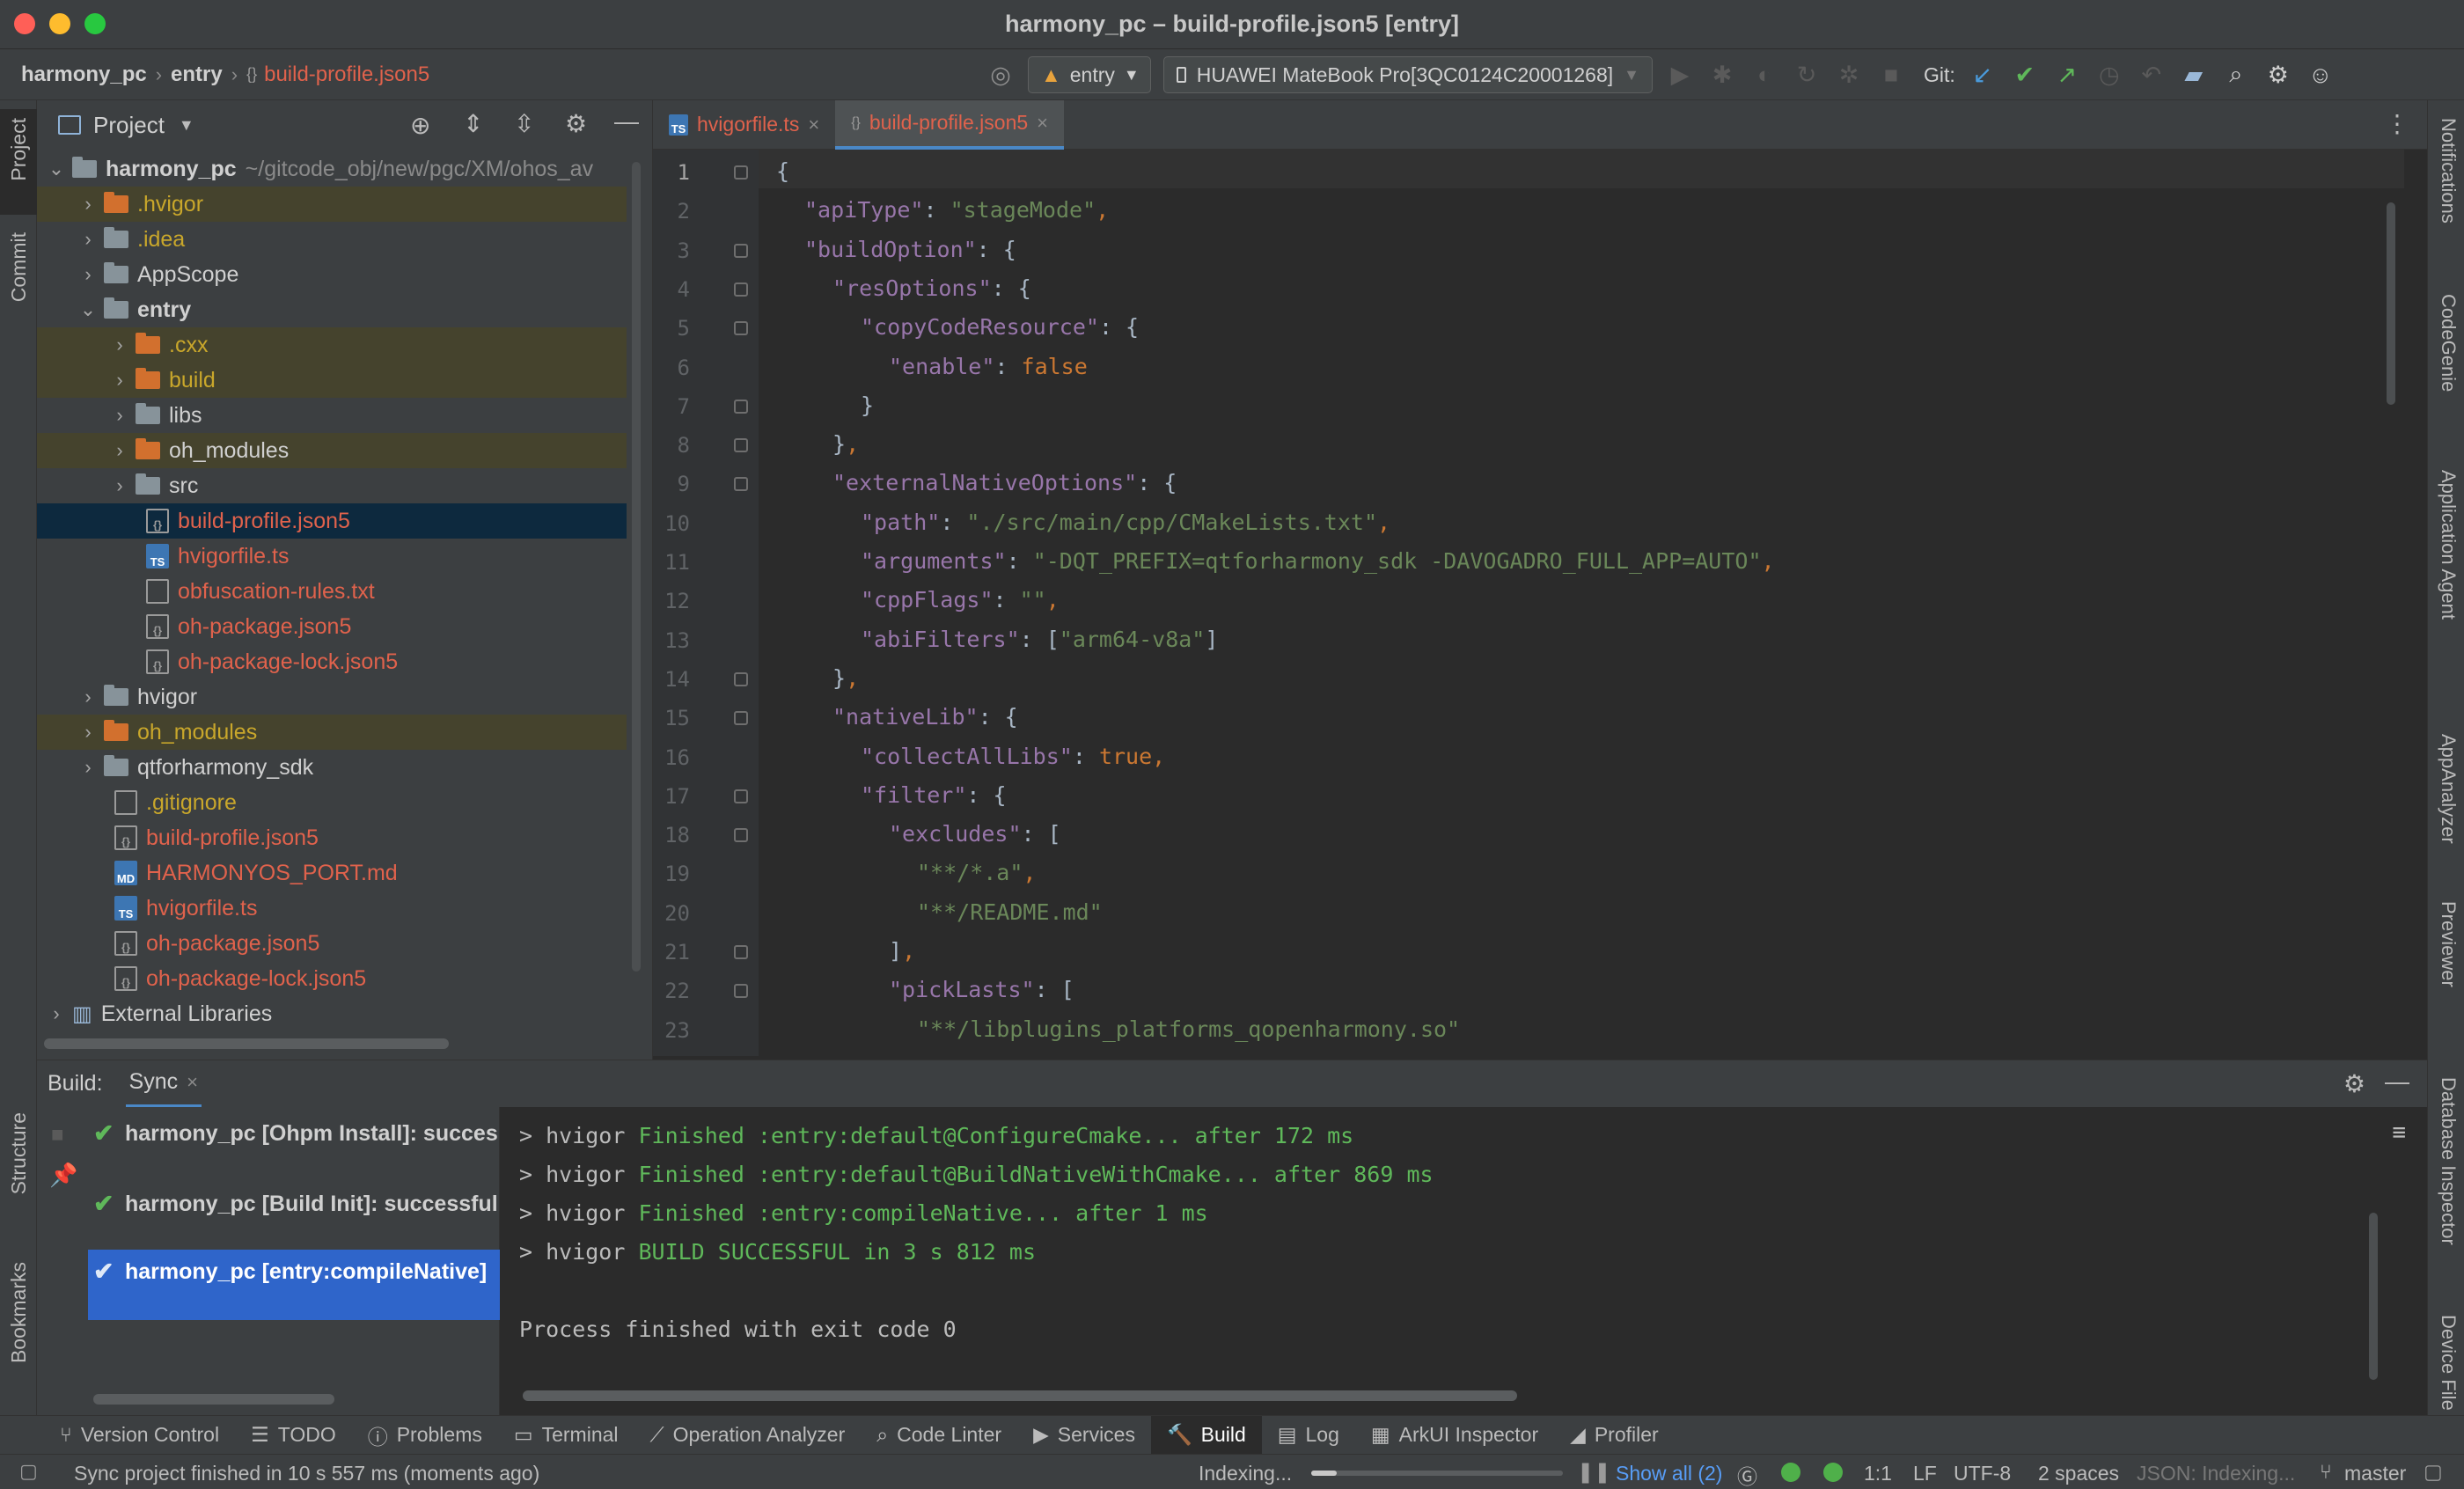 Image resolution: width=2464 pixels, height=1489 pixels. Describe the element at coordinates (1807, 75) in the screenshot. I see `rerun-icon: ↻` at that location.